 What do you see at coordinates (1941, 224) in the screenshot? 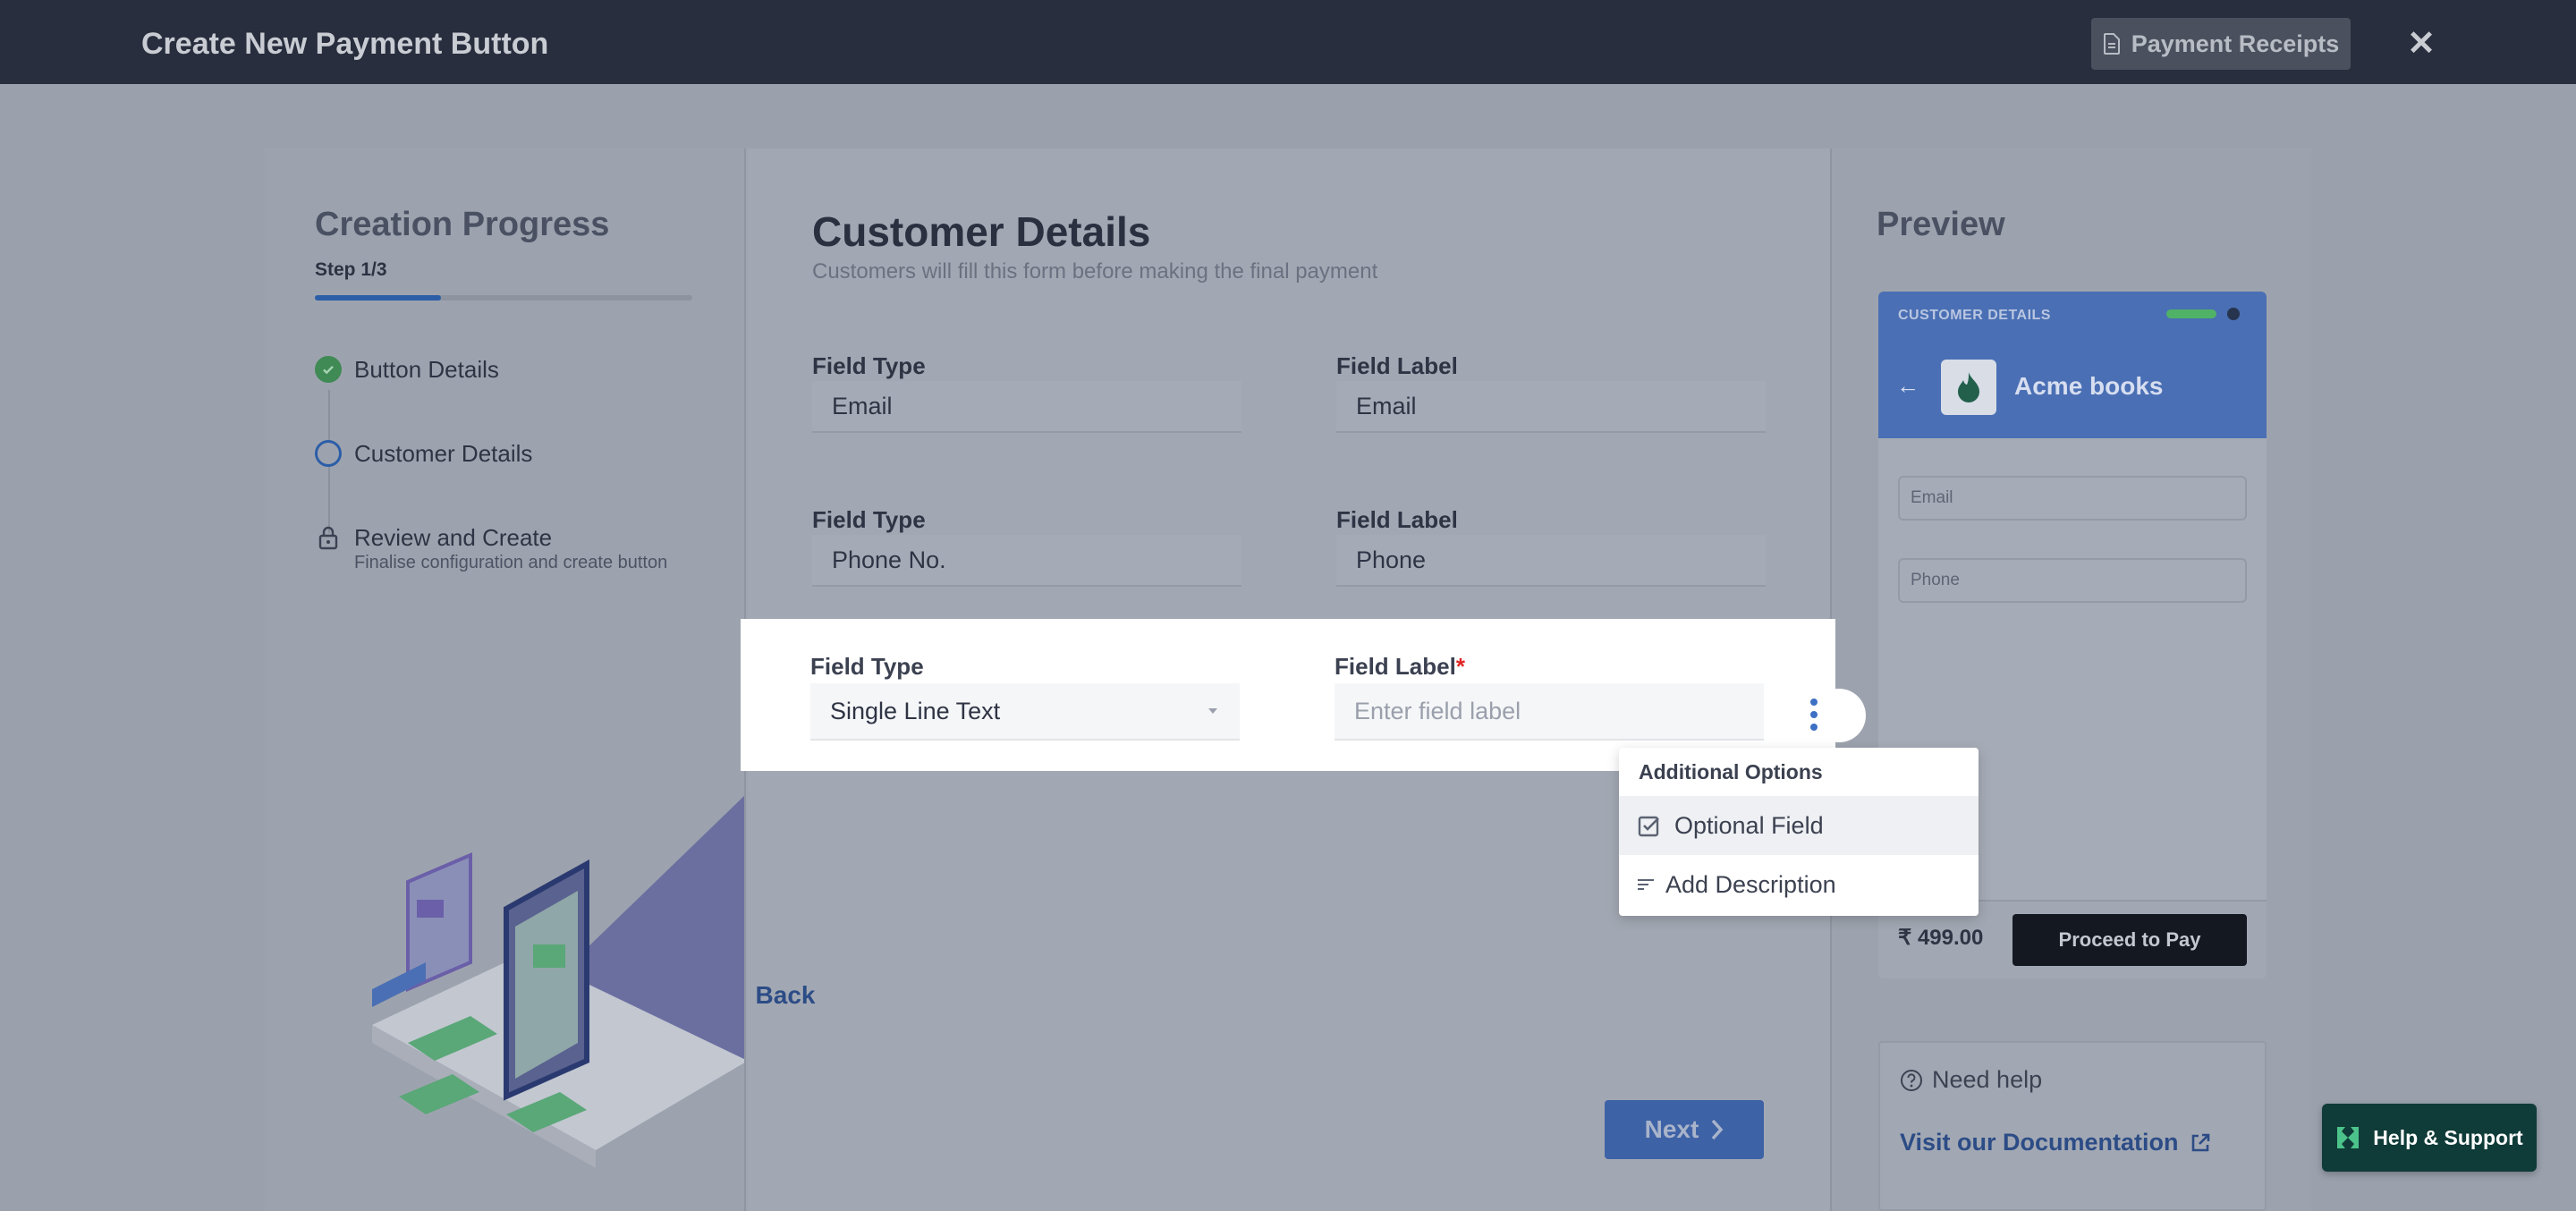
I see `preview-title: Preview` at bounding box center [1941, 224].